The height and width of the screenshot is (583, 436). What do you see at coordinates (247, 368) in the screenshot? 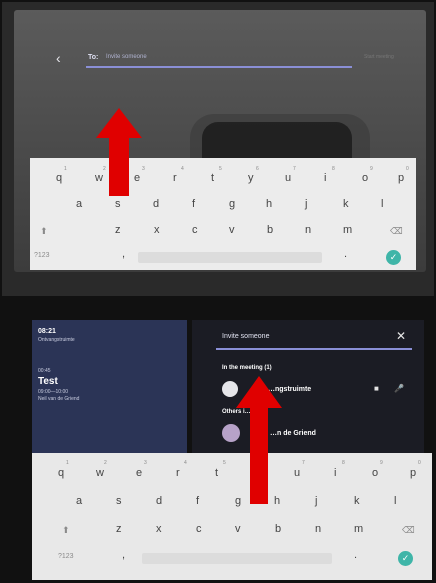
I see `in-meeting-header: In the meeting (1)` at bounding box center [247, 368].